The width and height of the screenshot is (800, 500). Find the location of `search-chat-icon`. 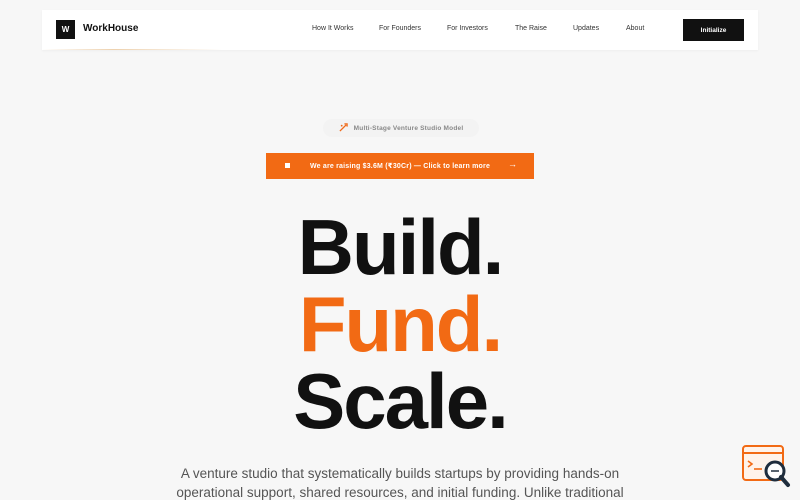

search-chat-icon is located at coordinates (767, 467).